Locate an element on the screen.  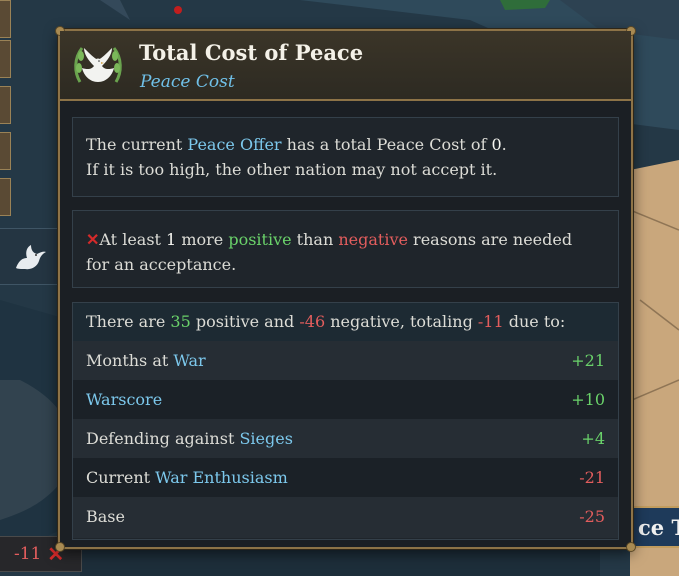
reason-row: Base -25 is located at coordinates (345, 517).